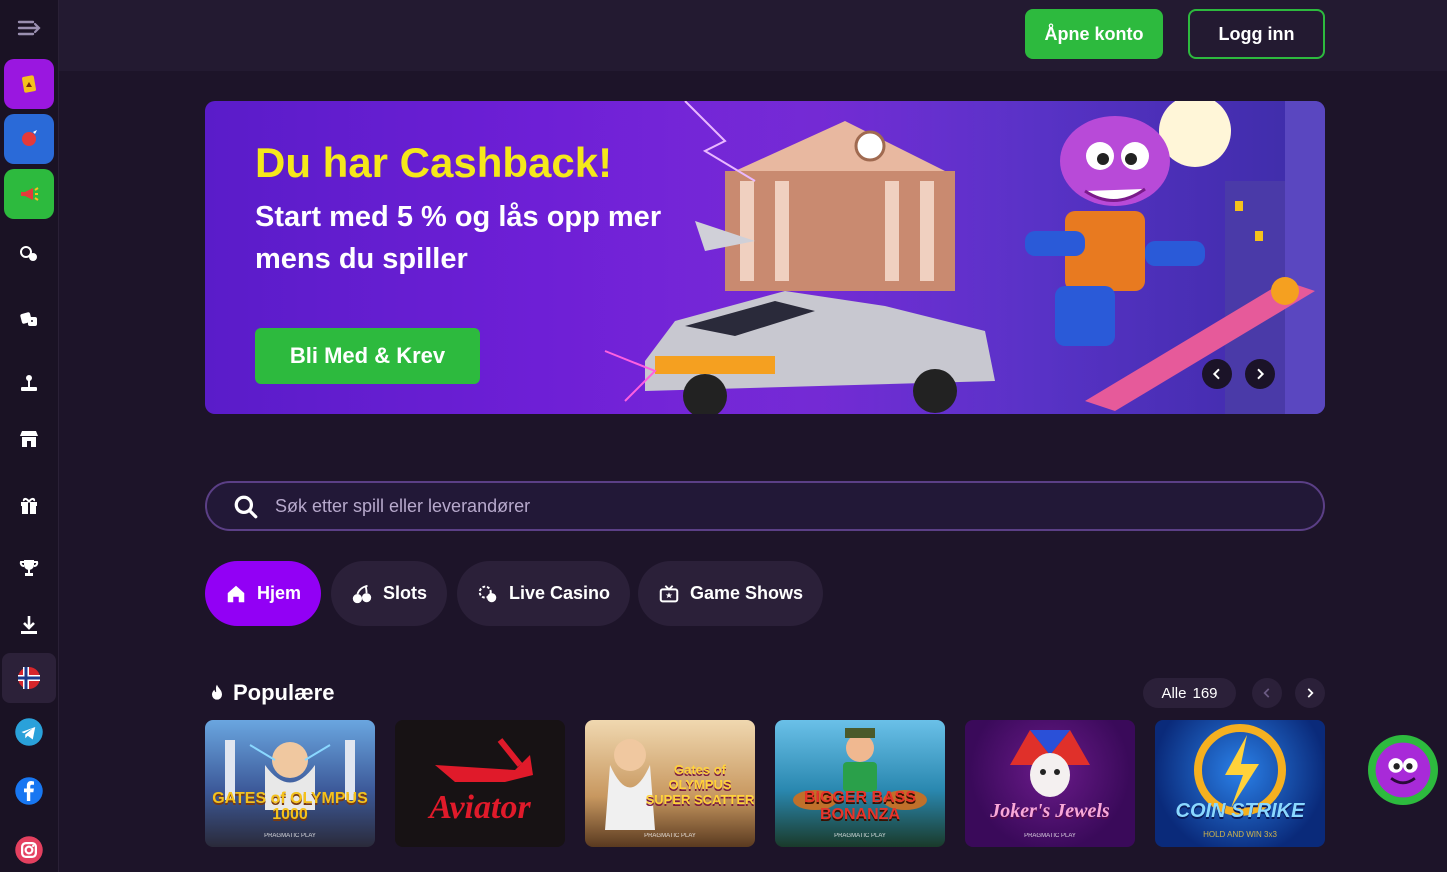  I want to click on search-icon, so click(246, 507).